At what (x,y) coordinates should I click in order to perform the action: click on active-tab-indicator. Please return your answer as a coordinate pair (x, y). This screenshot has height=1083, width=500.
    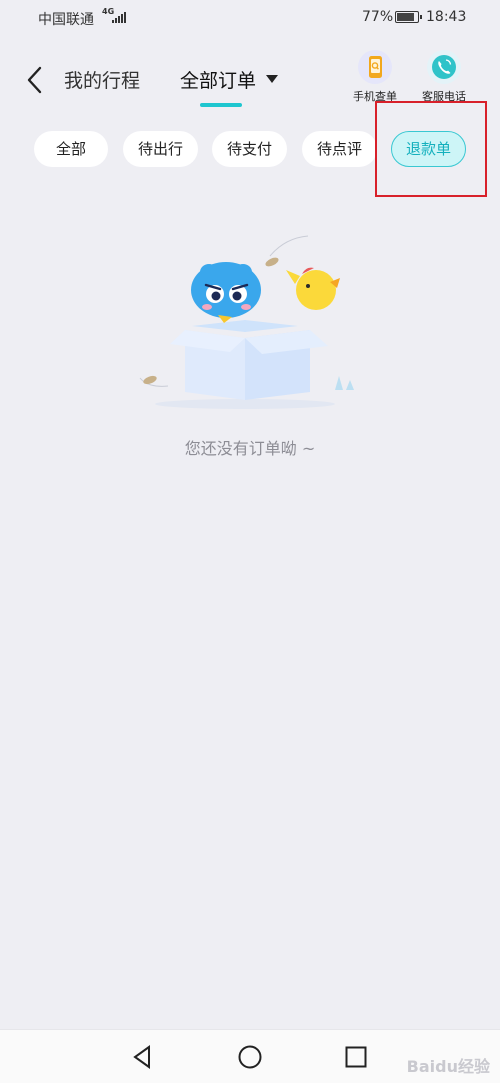
    Looking at the image, I should click on (221, 105).